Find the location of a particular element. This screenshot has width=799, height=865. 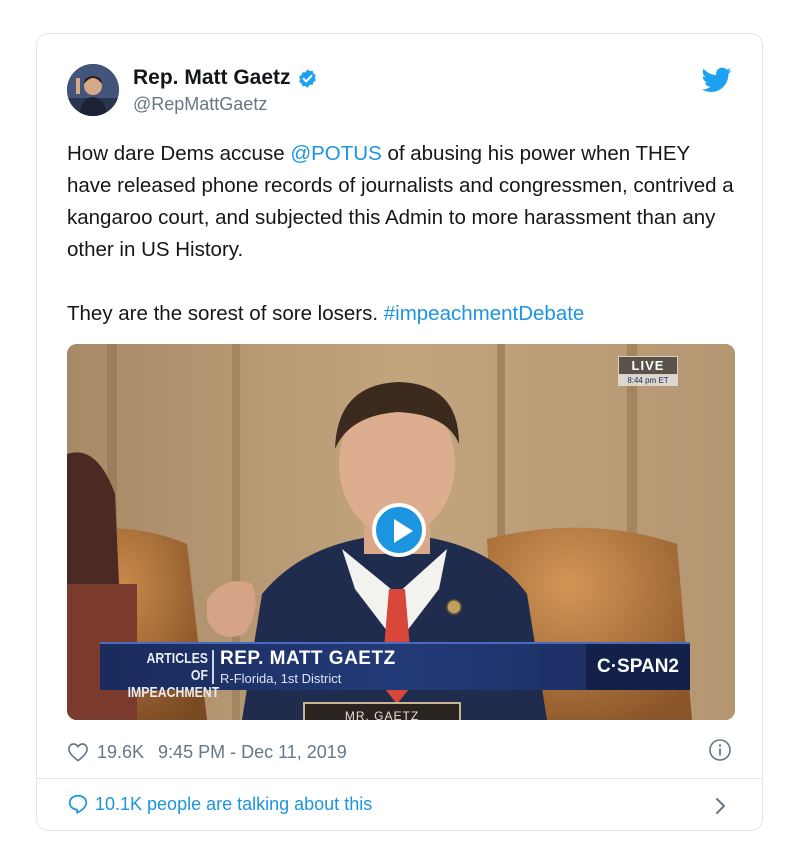

conversation-link: 10.1K people are talking about this is located at coordinates (219, 804).